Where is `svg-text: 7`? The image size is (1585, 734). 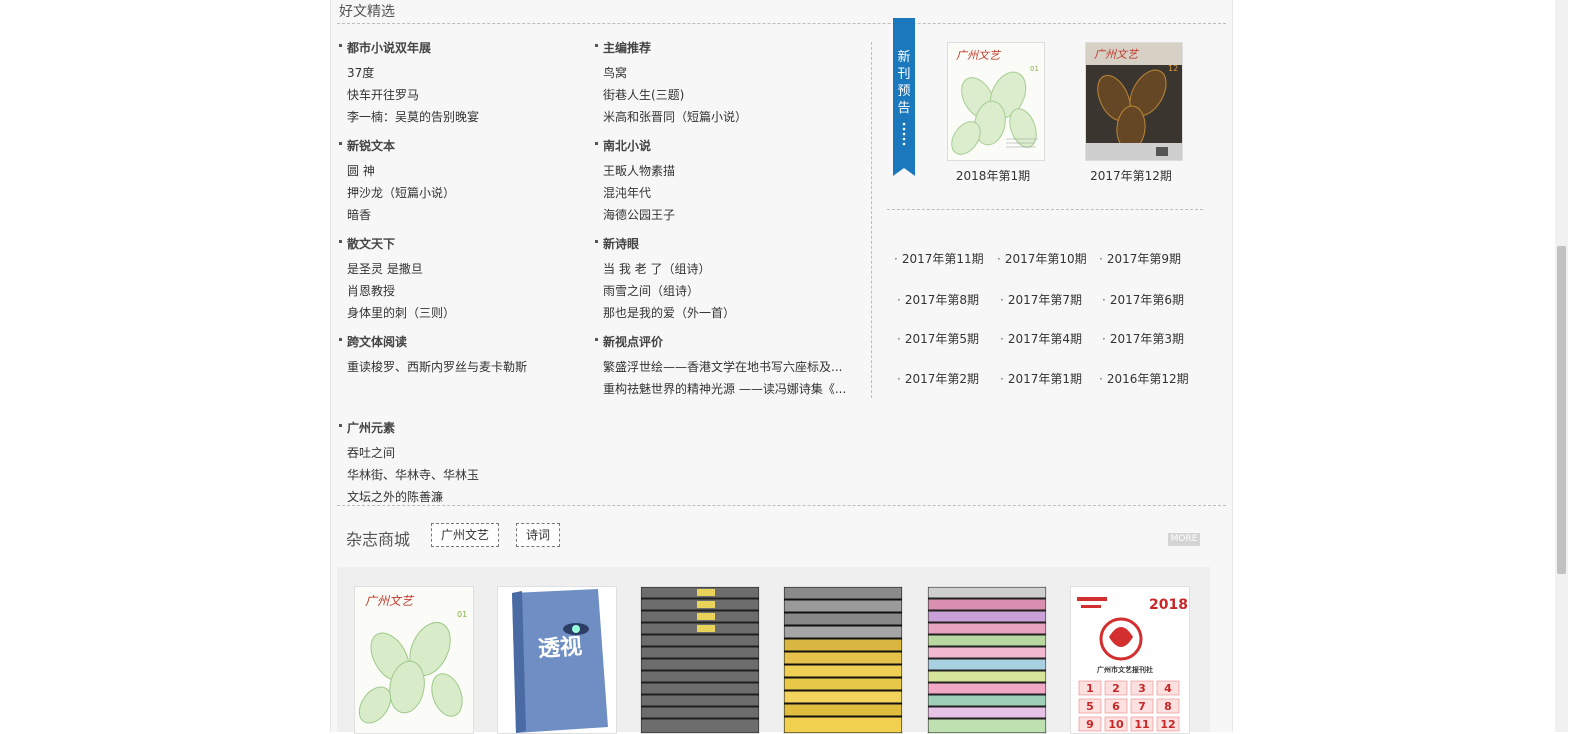
svg-text: 7 is located at coordinates (1142, 706).